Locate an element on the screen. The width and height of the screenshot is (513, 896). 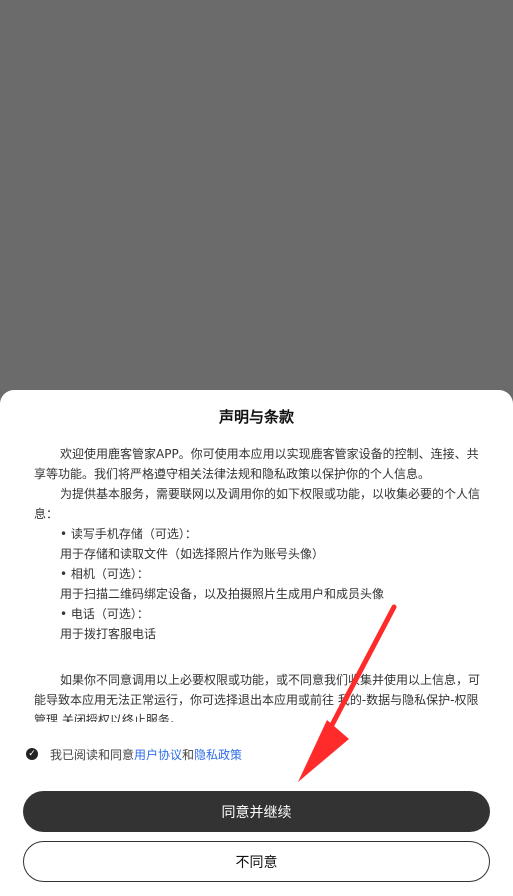
consent-prefix: 我已阅读和同意 is located at coordinates (92, 754).